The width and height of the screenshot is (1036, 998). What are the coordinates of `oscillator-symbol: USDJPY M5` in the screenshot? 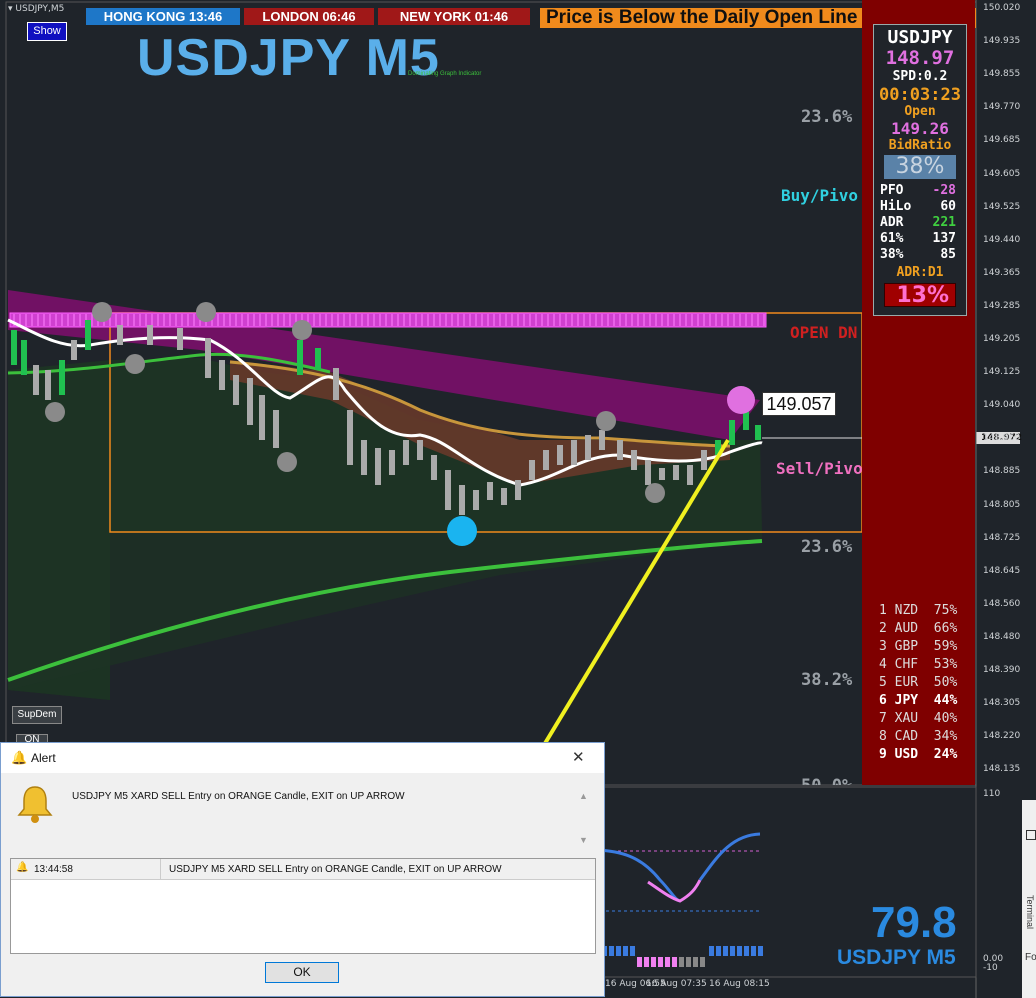 It's located at (896, 957).